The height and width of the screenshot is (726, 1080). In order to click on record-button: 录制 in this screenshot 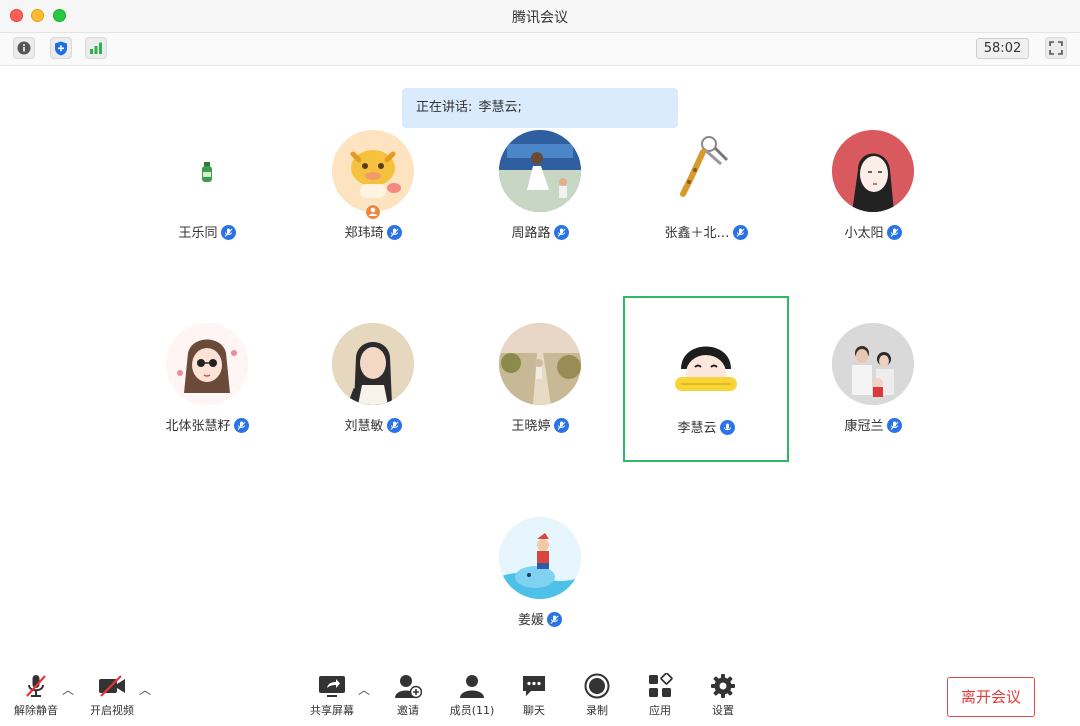, I will do `click(597, 695)`.